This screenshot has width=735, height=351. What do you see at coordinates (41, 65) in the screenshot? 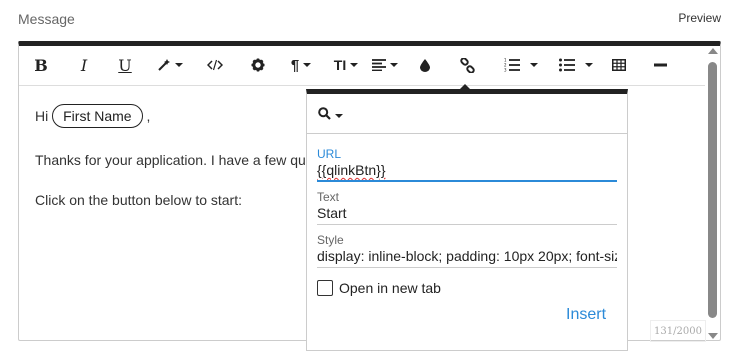
I see `bold-button: B` at bounding box center [41, 65].